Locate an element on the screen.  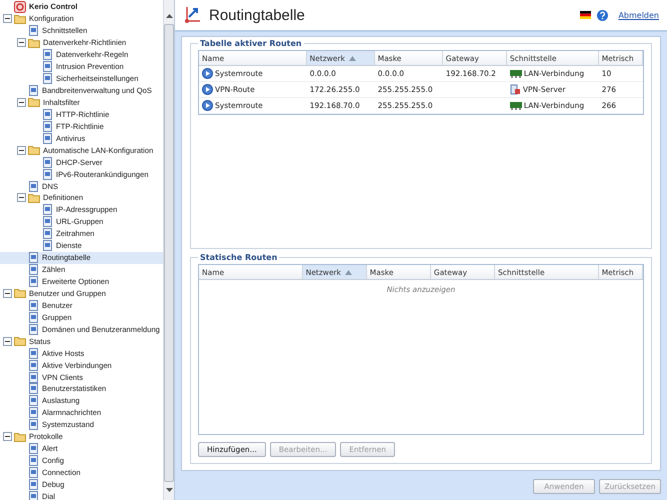
scrollbar-thumb is located at coordinates (169, 253).